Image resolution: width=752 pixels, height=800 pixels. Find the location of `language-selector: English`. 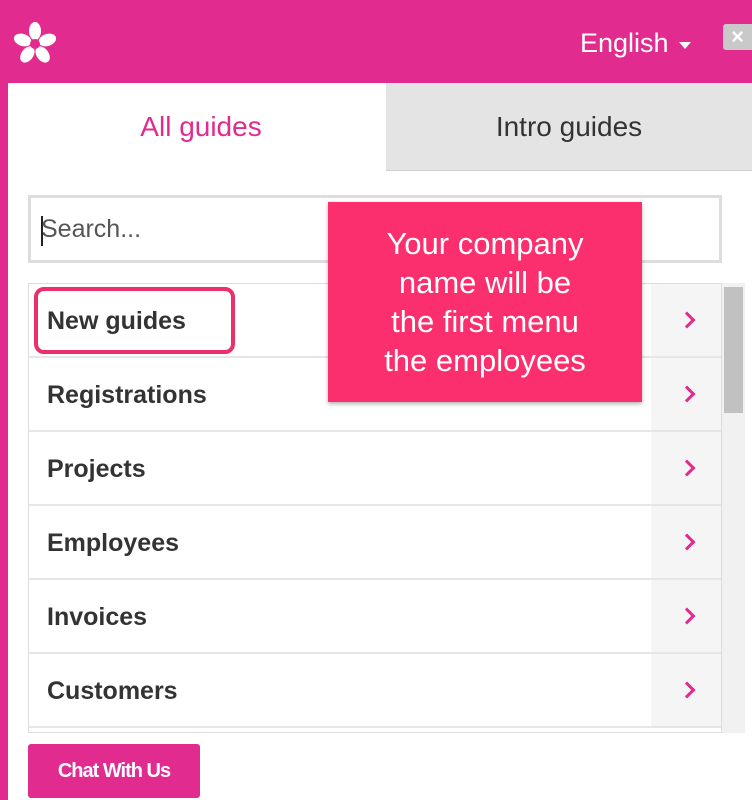

language-selector: English is located at coordinates (635, 43).